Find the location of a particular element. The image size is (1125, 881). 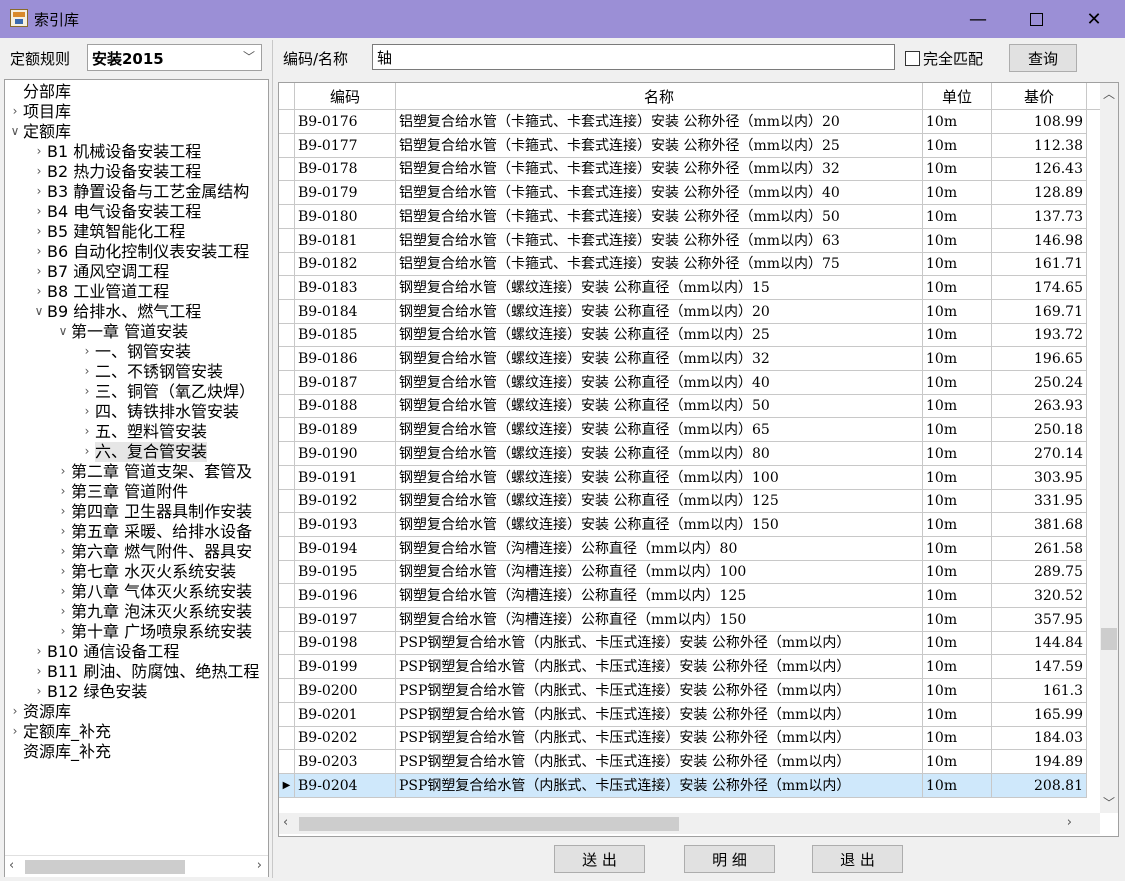

cell-name: 钢塑复合给水管（螺纹连接）安装 公称直径（mm以内）15 is located at coordinates (659, 287).